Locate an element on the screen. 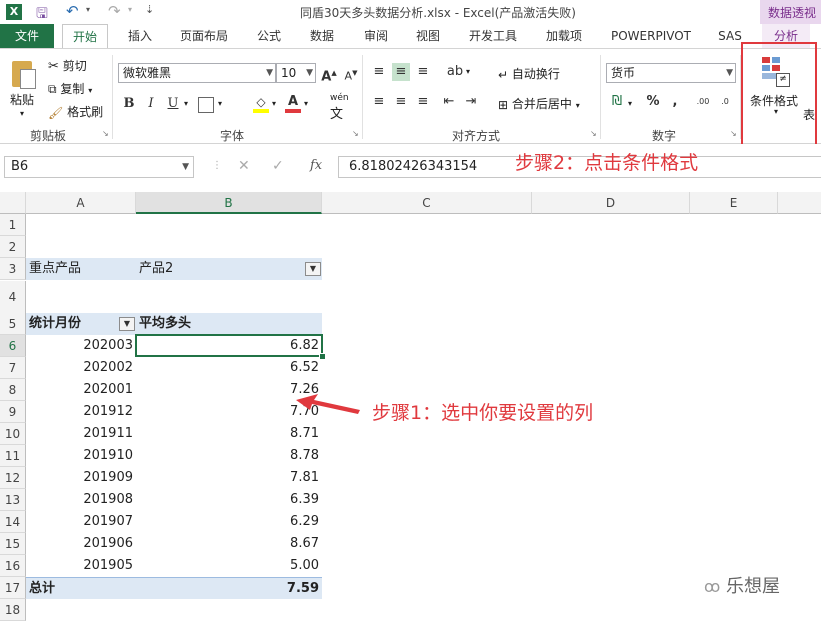 The width and height of the screenshot is (821, 621). undo-icon: ↶ is located at coordinates (72, 11).